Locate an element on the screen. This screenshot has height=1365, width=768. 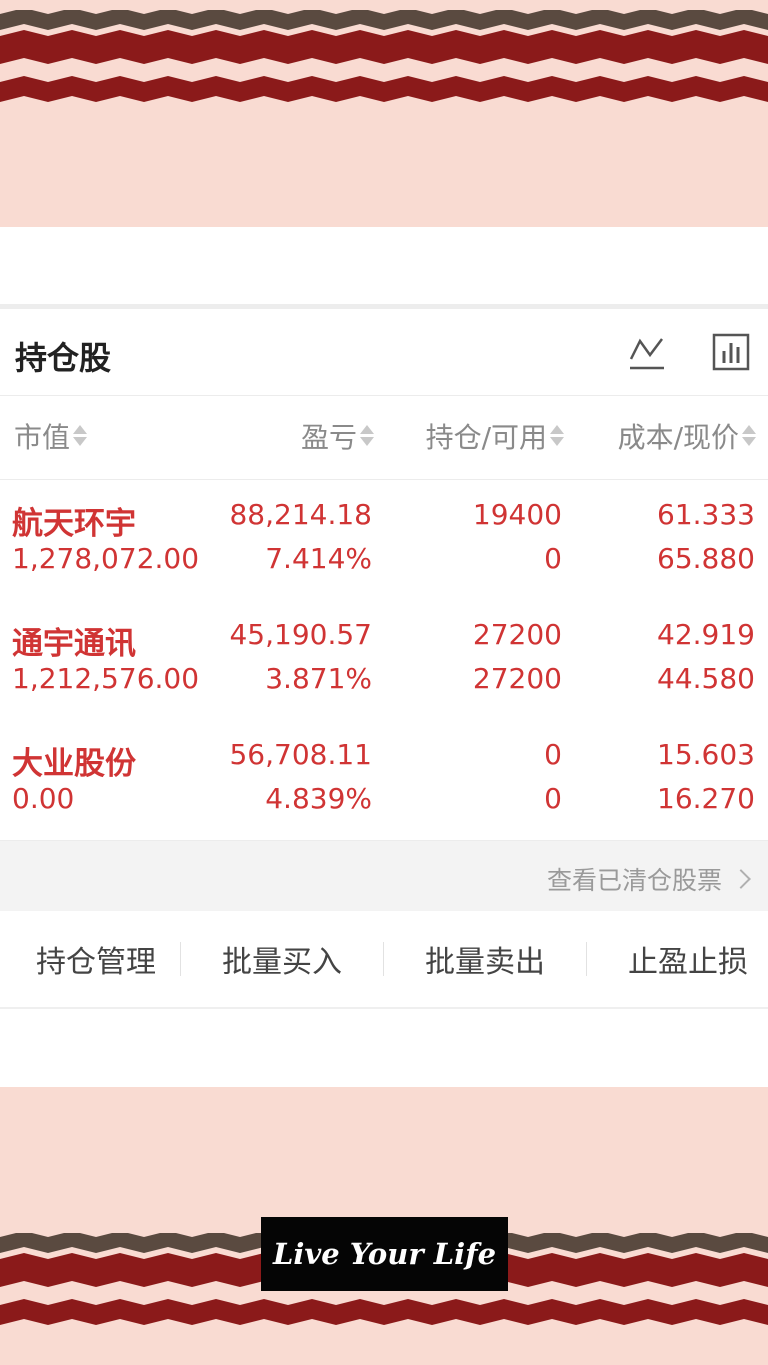
cleared-stocks-bar: 查看已清仓股票 is located at coordinates (384, 876).